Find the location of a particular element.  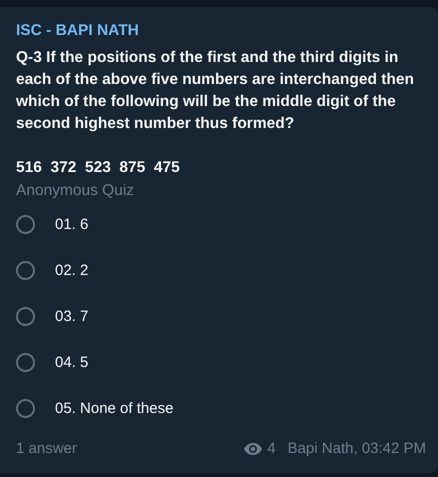

option-label: 02. 2 is located at coordinates (71, 270).